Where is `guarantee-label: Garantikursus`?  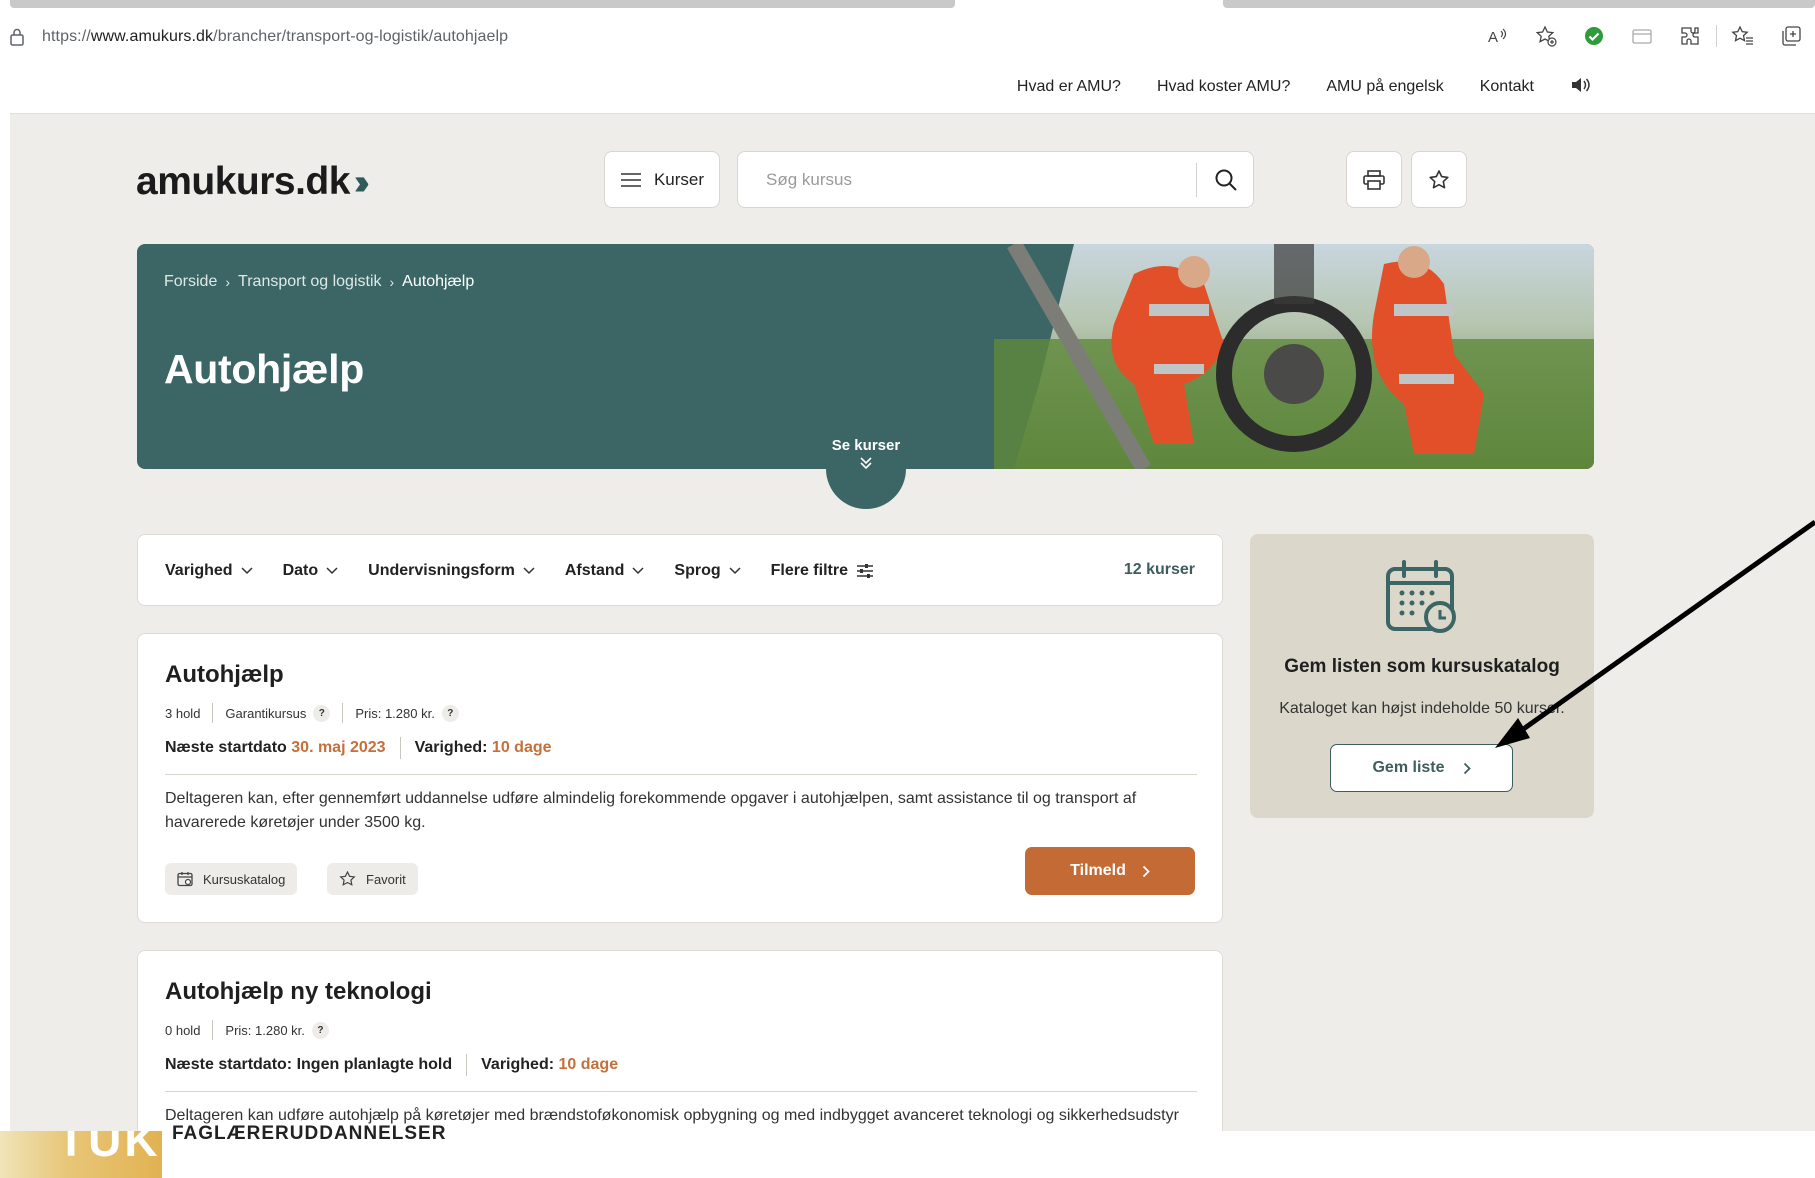
guarantee-label: Garantikursus is located at coordinates (266, 713).